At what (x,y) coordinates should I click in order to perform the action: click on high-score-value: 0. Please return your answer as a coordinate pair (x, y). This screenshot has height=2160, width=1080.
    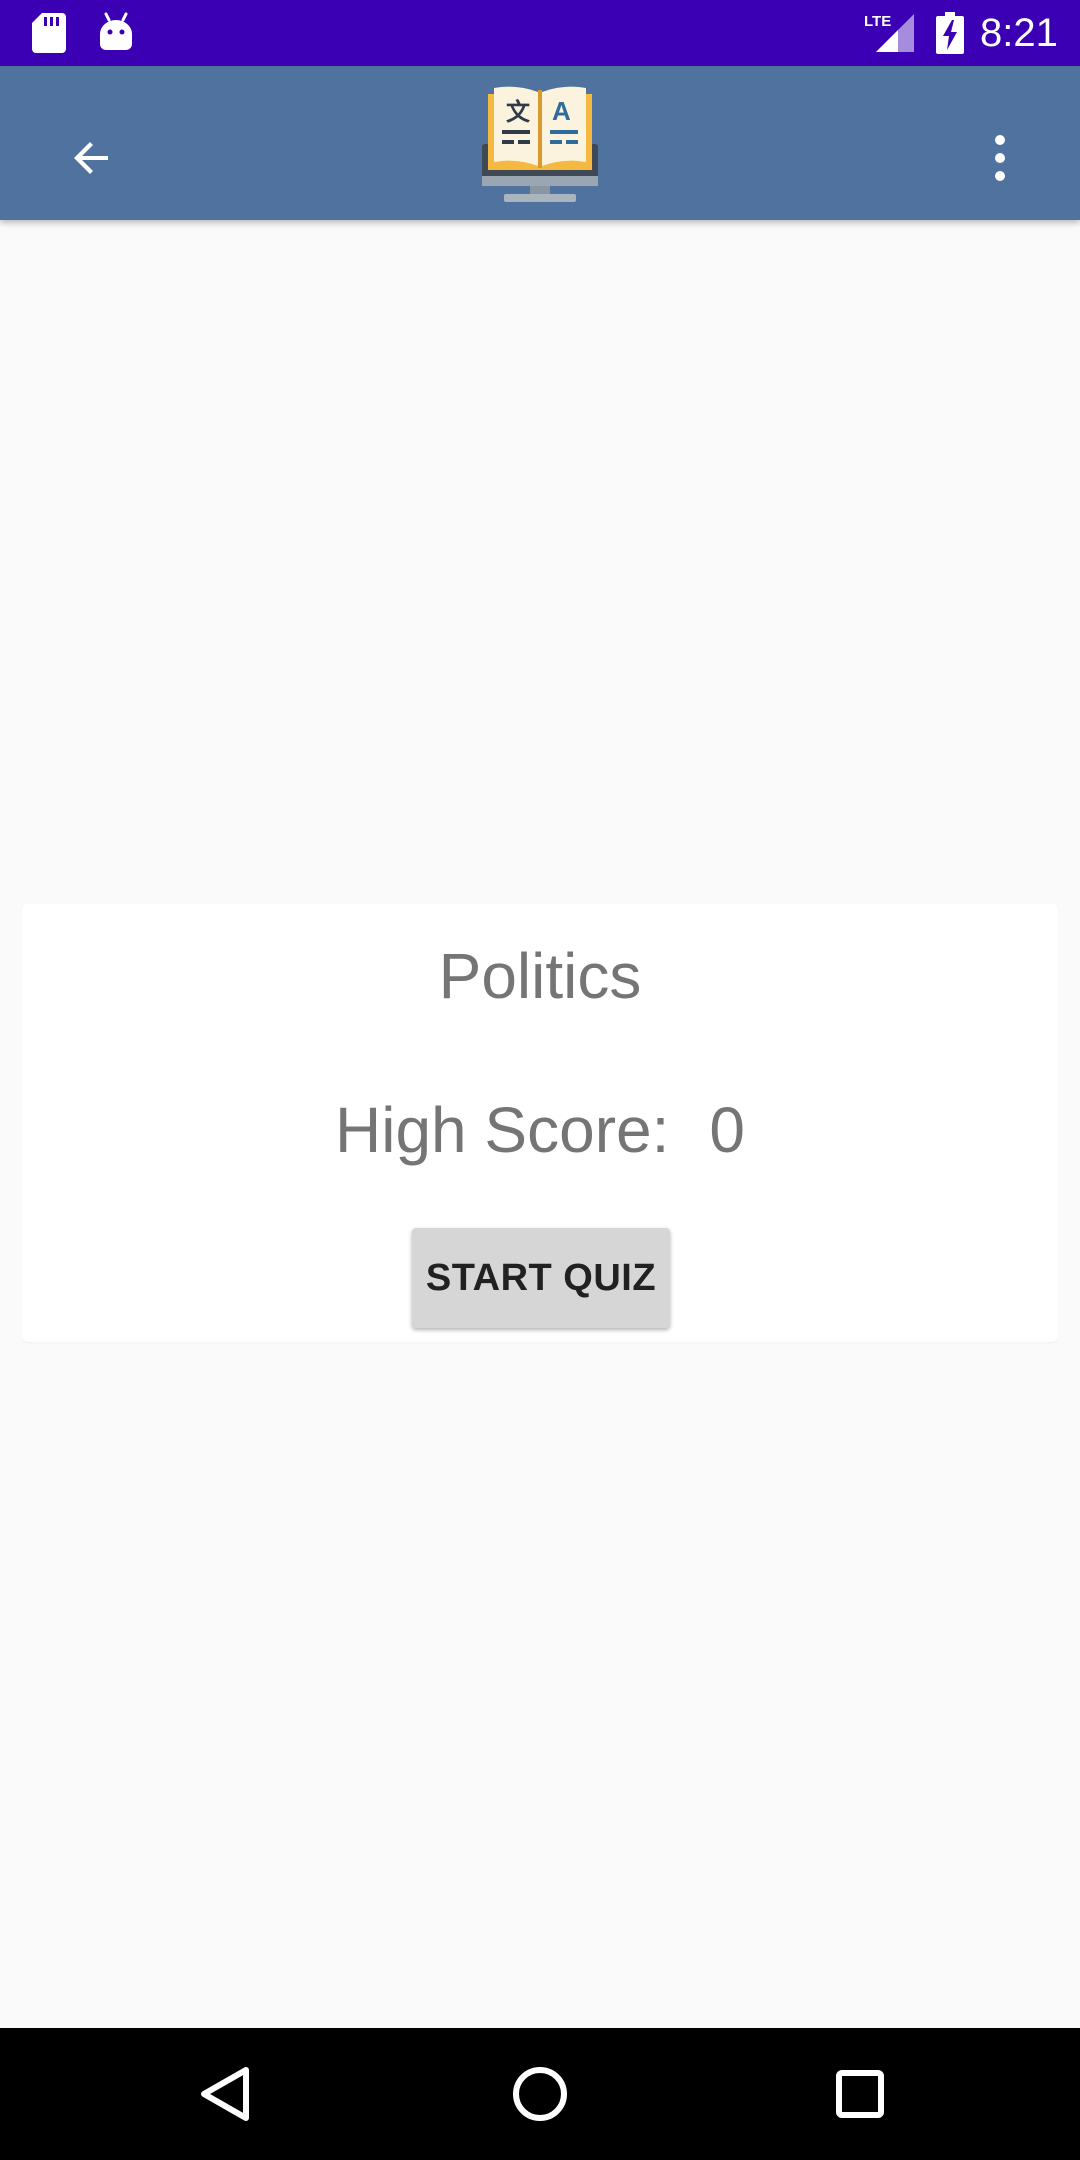
    Looking at the image, I should click on (727, 1130).